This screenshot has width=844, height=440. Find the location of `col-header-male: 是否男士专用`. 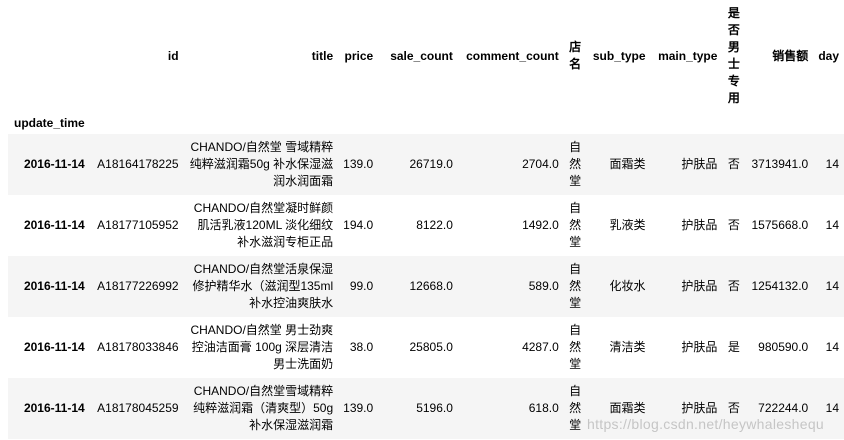

col-header-male: 是否男士专用 is located at coordinates (733, 56).